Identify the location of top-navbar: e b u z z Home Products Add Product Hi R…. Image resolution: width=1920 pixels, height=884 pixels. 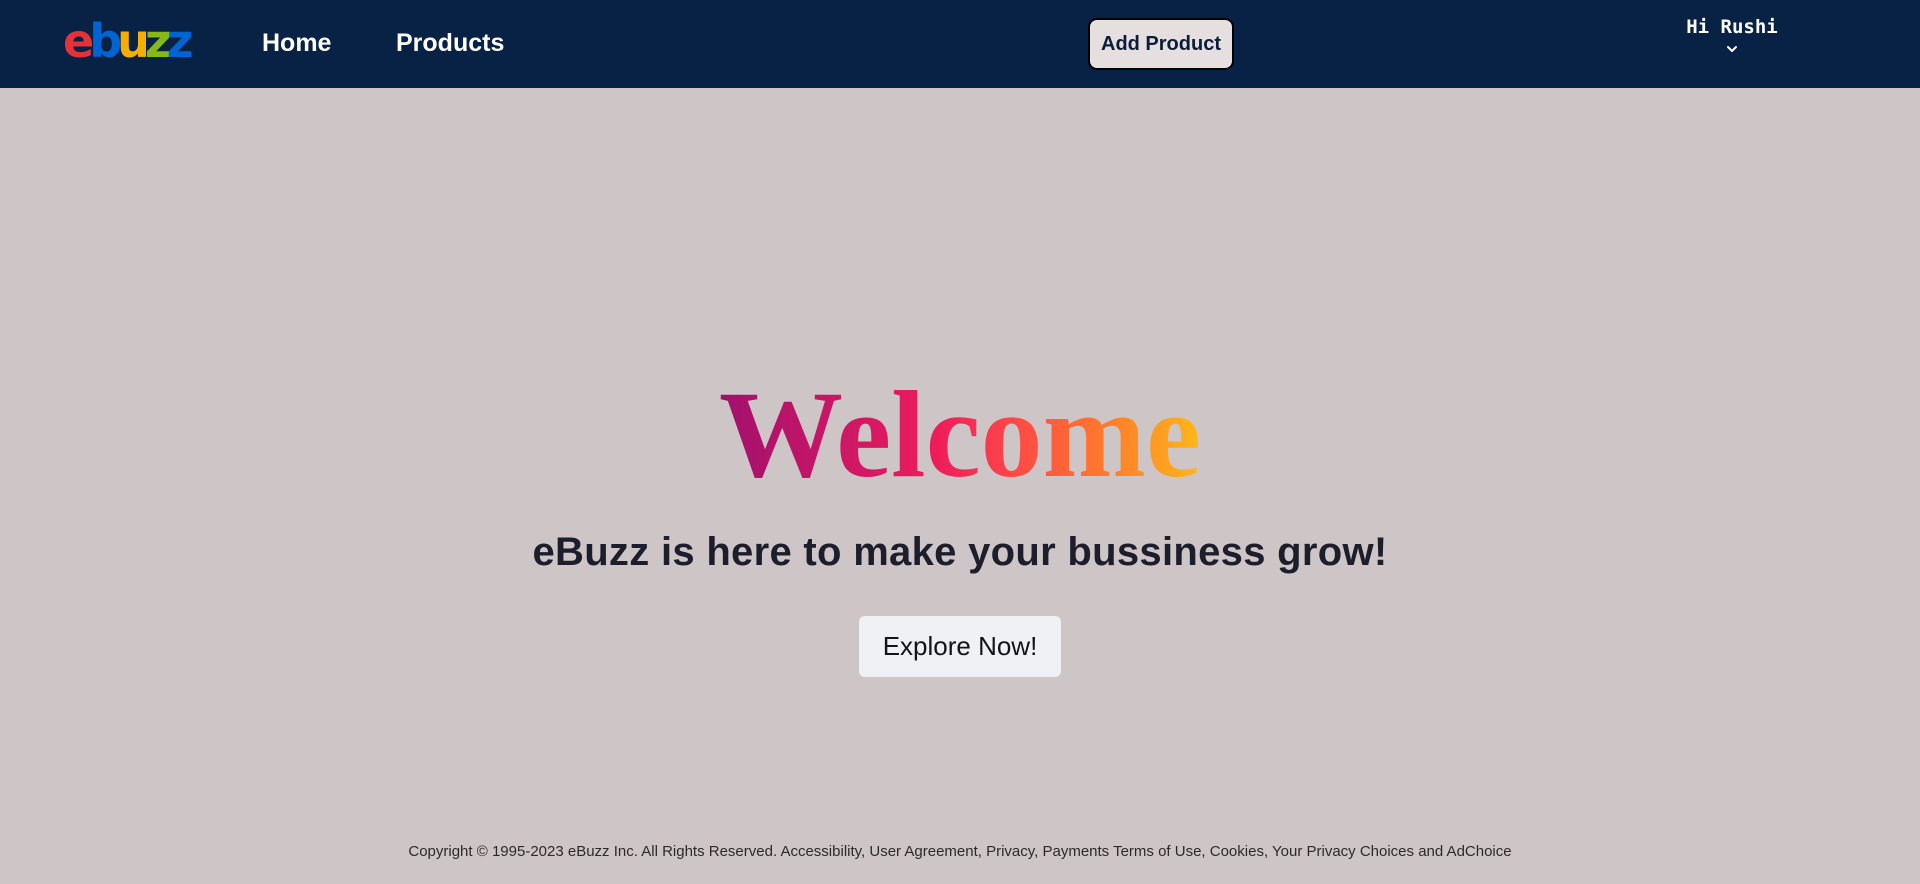
(960, 44).